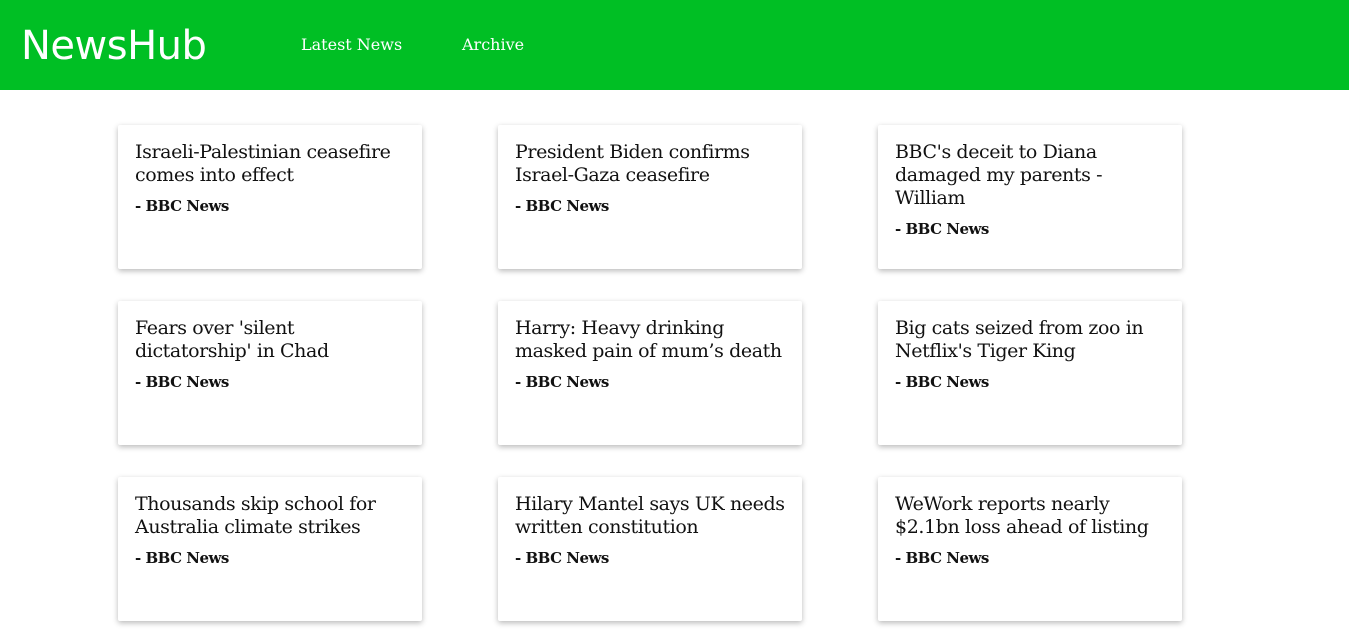 Image resolution: width=1349 pixels, height=636 pixels. What do you see at coordinates (674, 45) in the screenshot?
I see `site-header: NewsHub Latest News Archive` at bounding box center [674, 45].